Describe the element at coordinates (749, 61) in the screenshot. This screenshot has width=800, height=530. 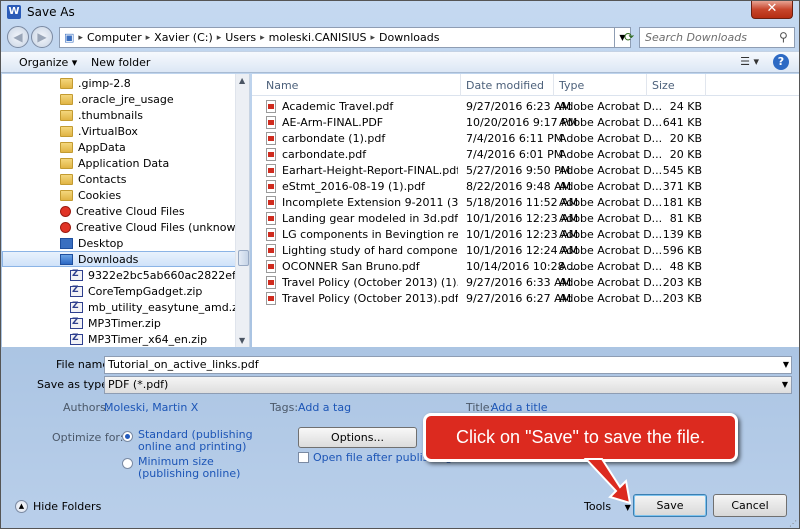
I see `views-icon: ☰ ▾` at that location.